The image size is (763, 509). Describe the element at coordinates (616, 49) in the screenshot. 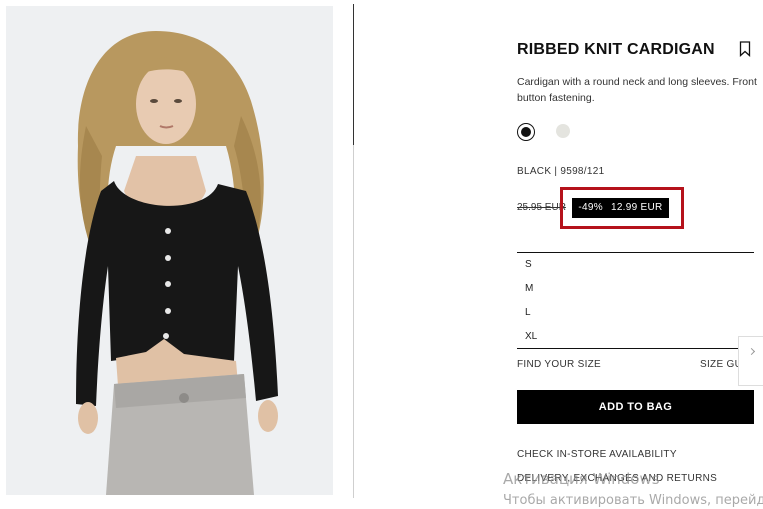

I see `product-title: RIBBED KNIT CARDIGAN` at that location.